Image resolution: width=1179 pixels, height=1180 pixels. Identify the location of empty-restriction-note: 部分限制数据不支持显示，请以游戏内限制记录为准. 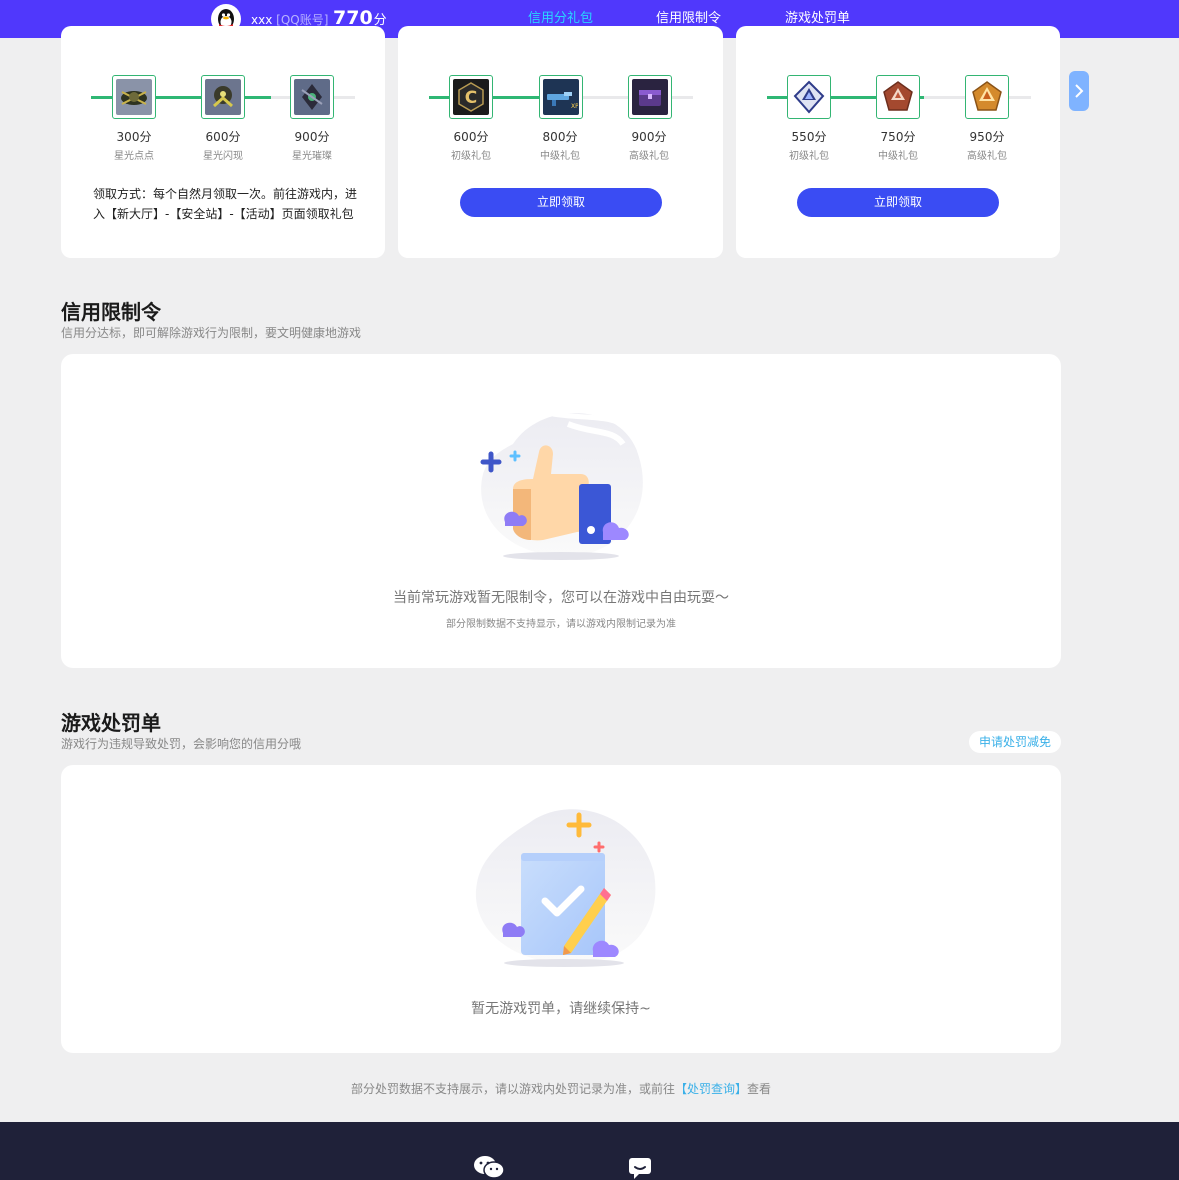
(561, 624).